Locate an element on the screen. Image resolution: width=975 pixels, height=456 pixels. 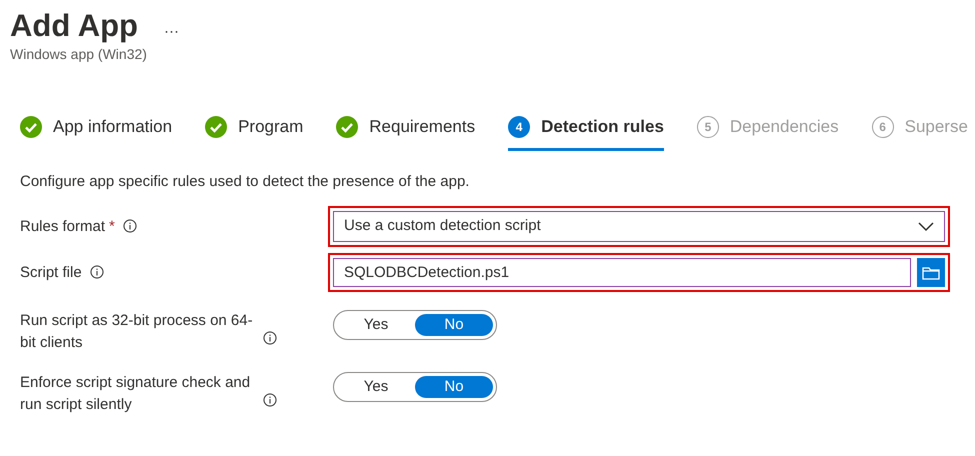
file-input: SQLODBCDetection.ps1 is located at coordinates (622, 272).